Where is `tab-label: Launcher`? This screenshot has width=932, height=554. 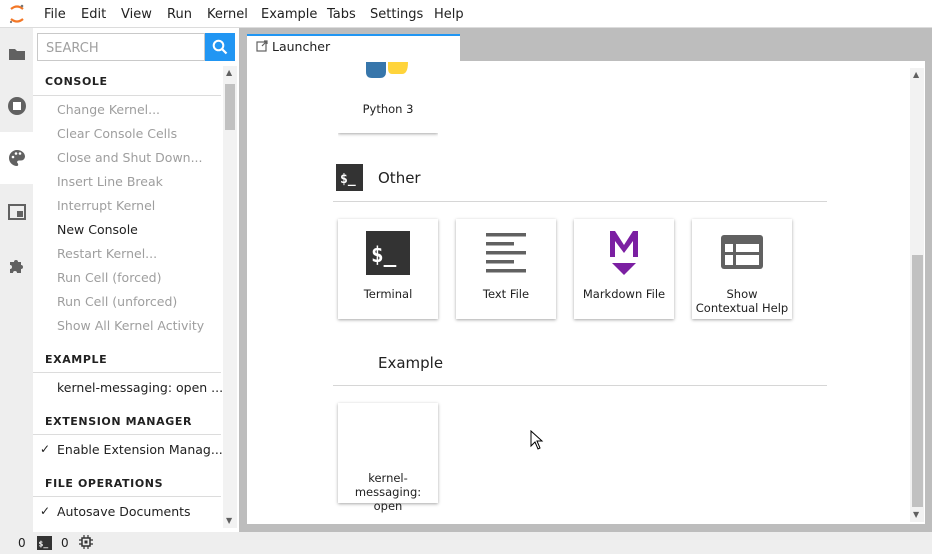
tab-label: Launcher is located at coordinates (301, 46).